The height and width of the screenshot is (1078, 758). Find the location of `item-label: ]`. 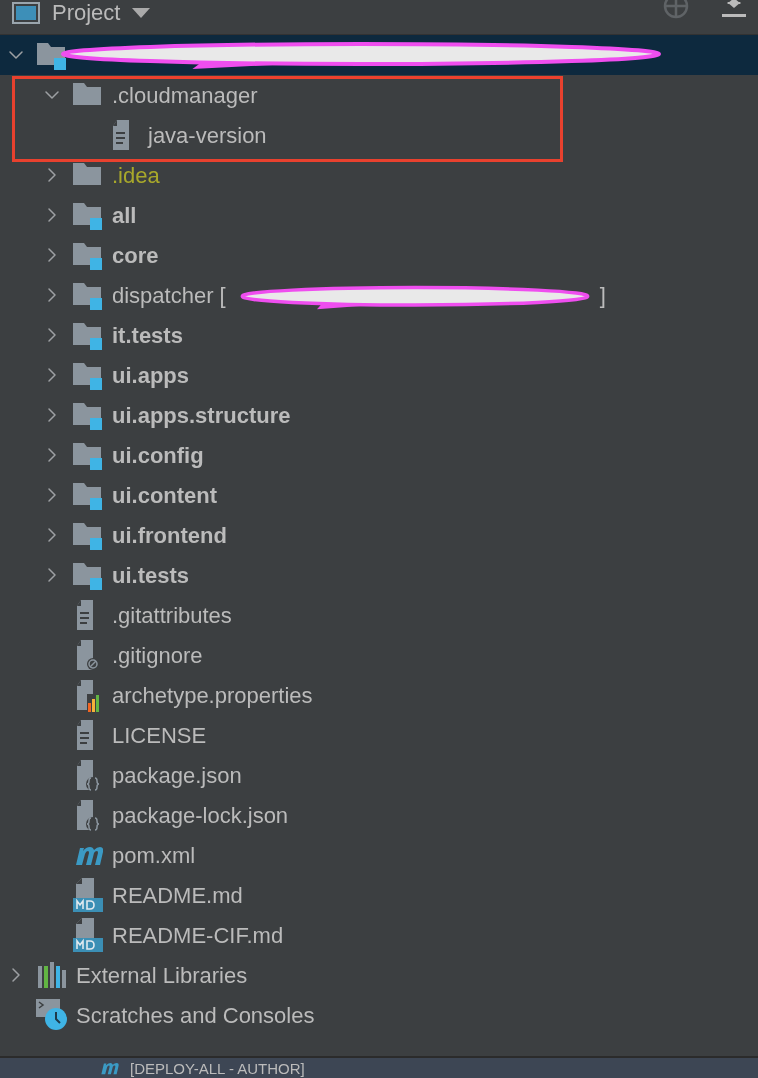

item-label: ] is located at coordinates (602, 295).